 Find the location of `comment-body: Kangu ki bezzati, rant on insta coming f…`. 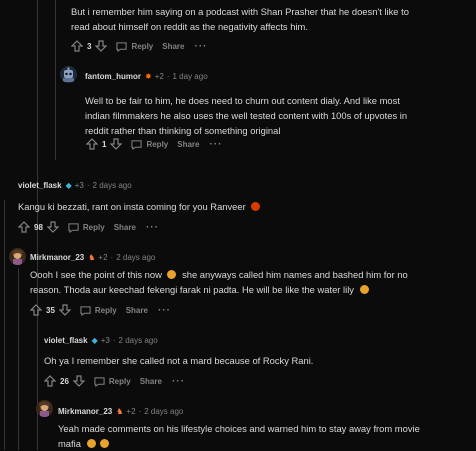

comment-body: Kangu ki bezzati, rant on insta coming f… is located at coordinates (243, 206).